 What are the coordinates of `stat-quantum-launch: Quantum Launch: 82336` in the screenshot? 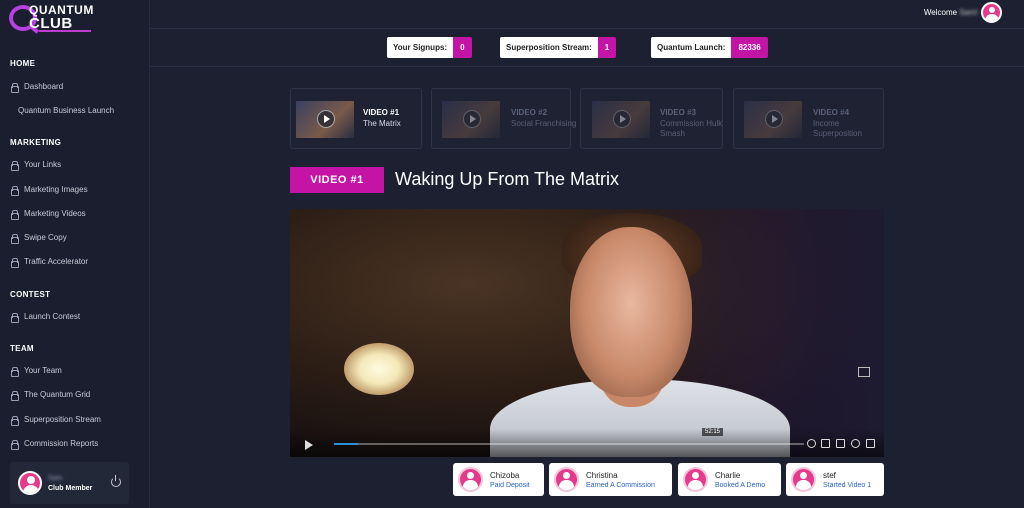 It's located at (709, 47).